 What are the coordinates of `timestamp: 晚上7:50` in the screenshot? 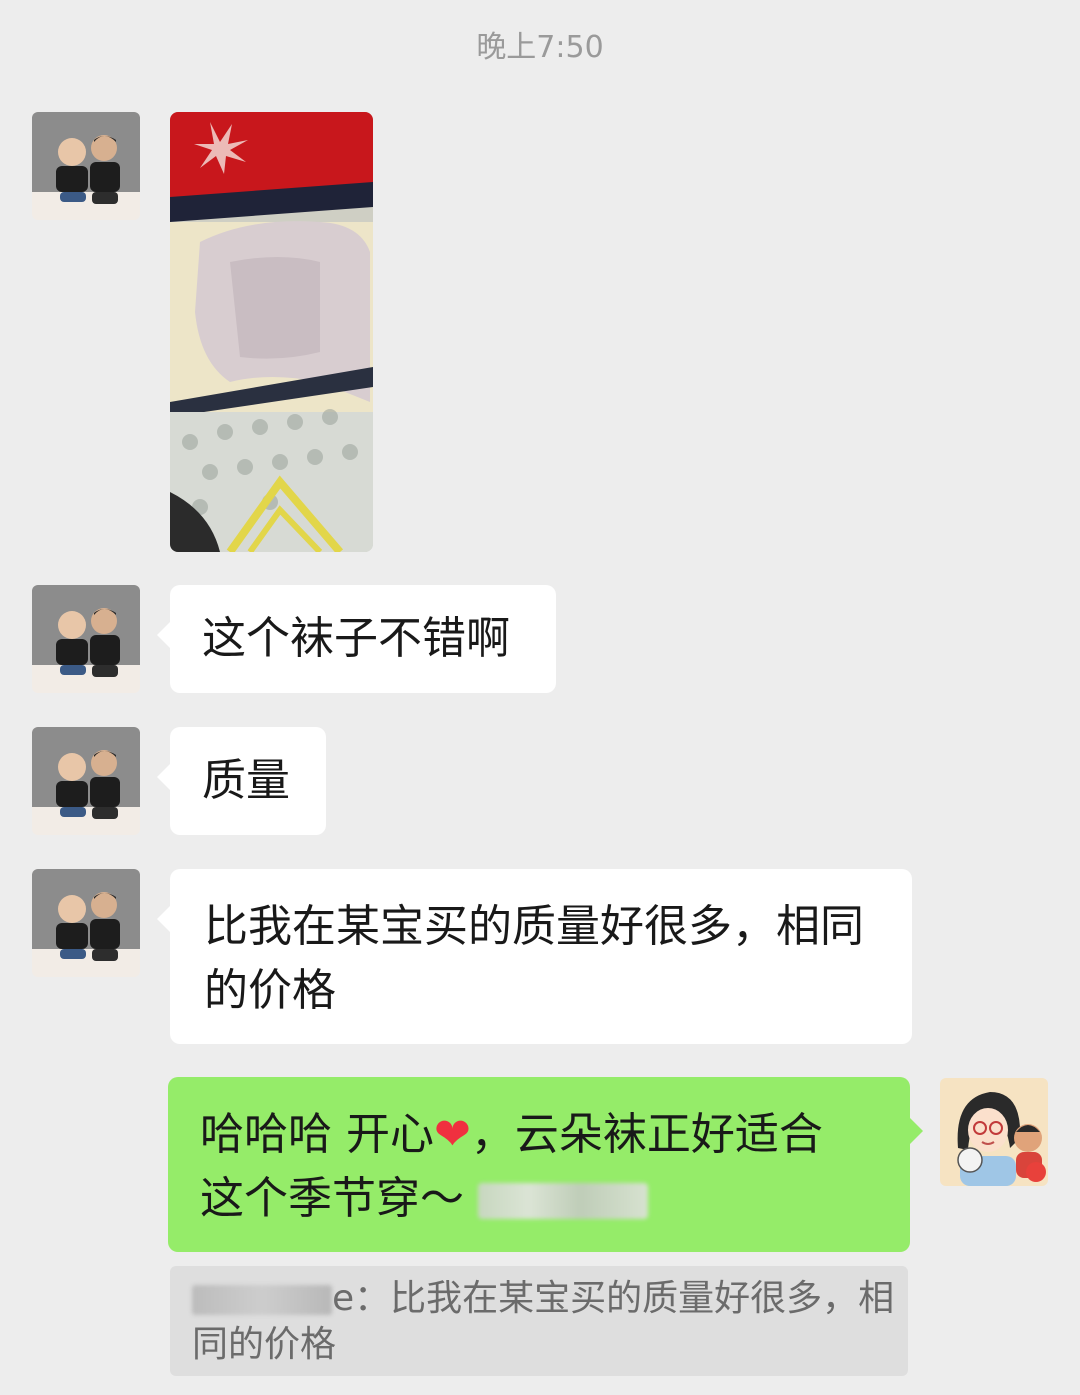 It's located at (540, 47).